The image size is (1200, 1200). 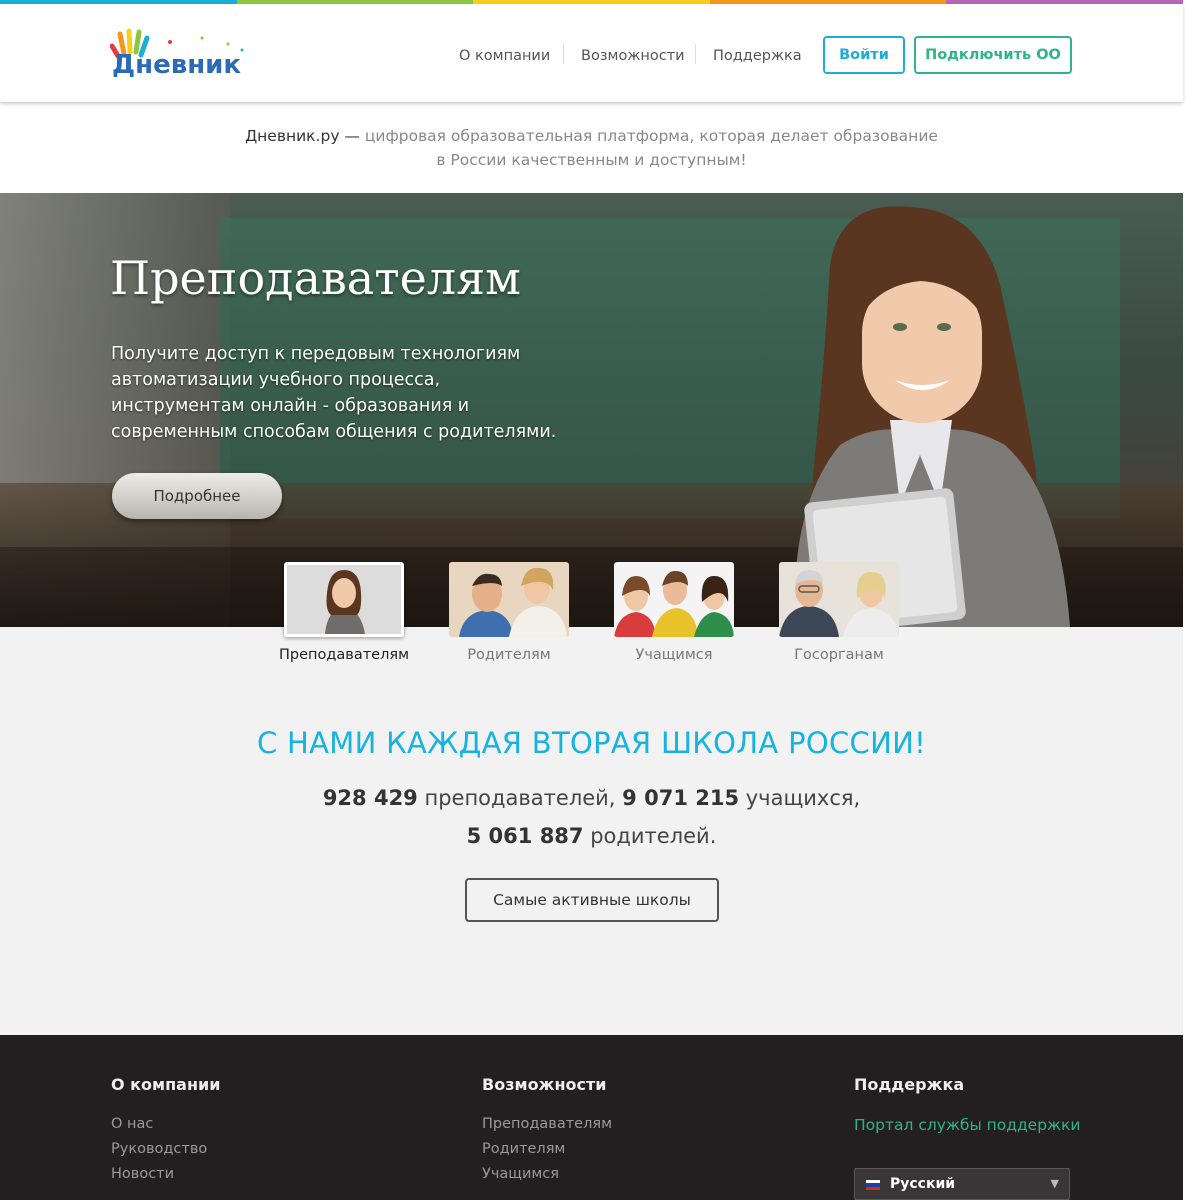 What do you see at coordinates (923, 1184) in the screenshot?
I see `language-value: Русский` at bounding box center [923, 1184].